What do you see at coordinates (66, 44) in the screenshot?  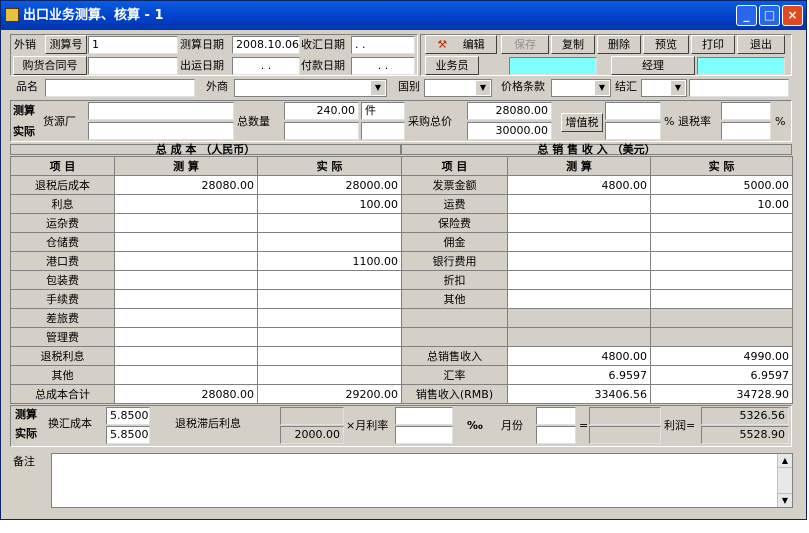 I see `cesuanhao-button: 测算号` at bounding box center [66, 44].